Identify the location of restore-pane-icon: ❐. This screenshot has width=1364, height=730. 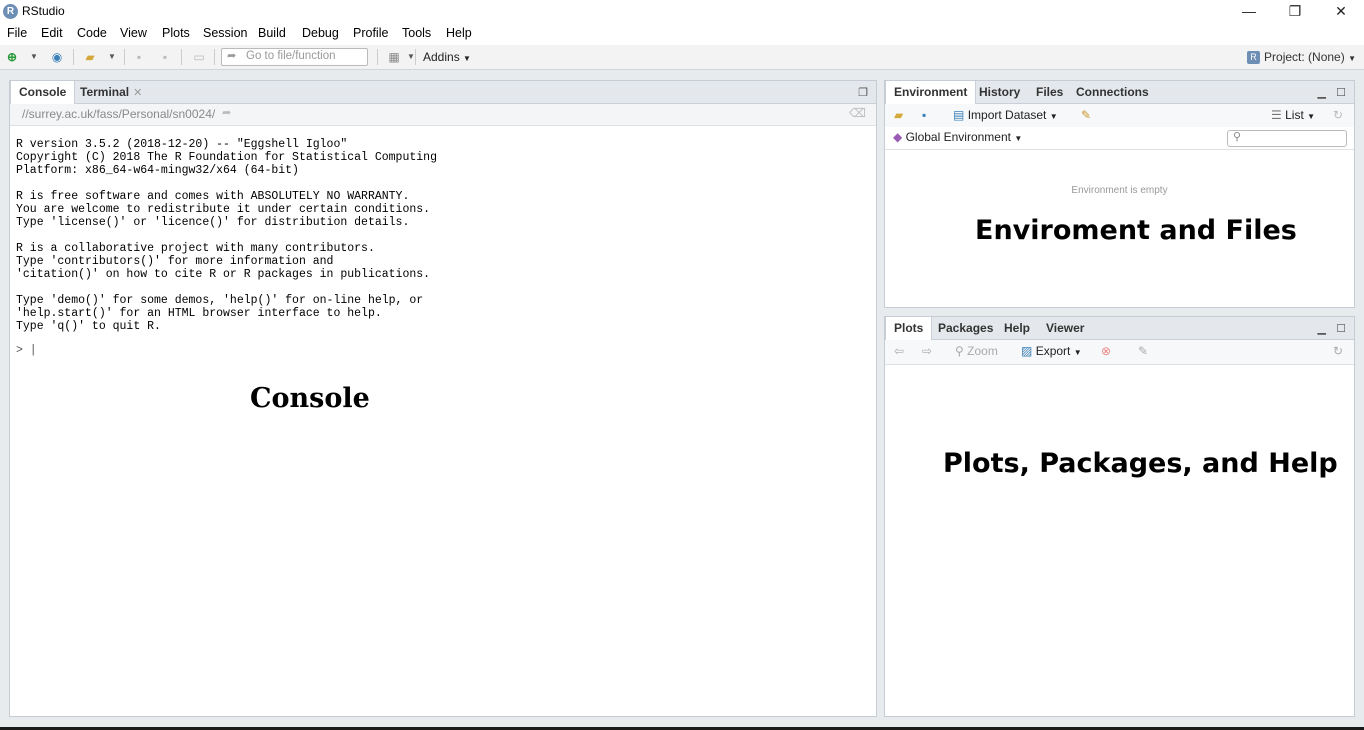
(863, 92).